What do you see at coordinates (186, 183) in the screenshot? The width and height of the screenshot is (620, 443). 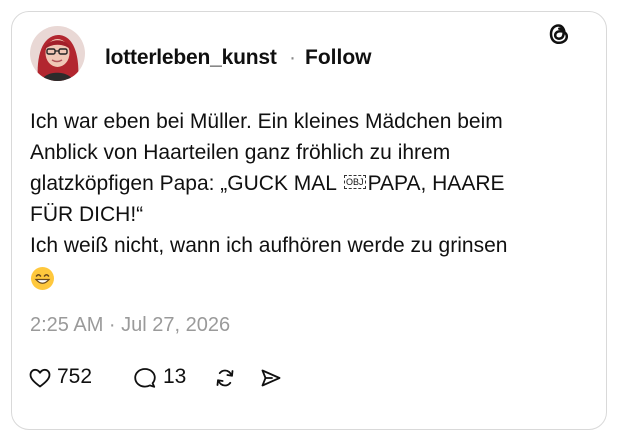 I see `post-line: glatzköpfigen Papa: „GUCK MAL` at bounding box center [186, 183].